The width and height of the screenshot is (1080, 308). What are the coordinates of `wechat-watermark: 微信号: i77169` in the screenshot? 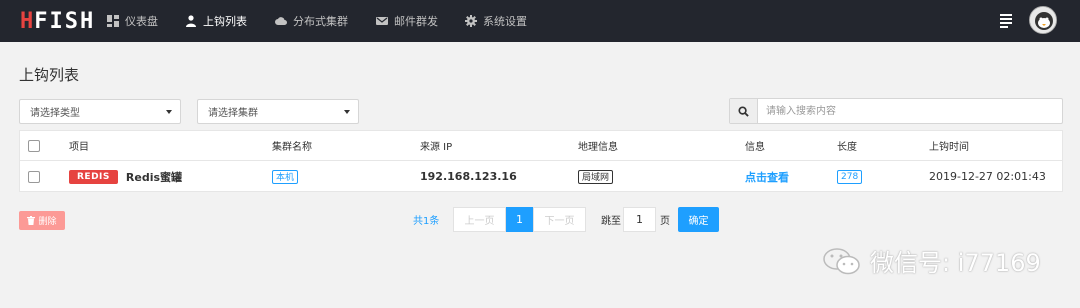 It's located at (931, 260).